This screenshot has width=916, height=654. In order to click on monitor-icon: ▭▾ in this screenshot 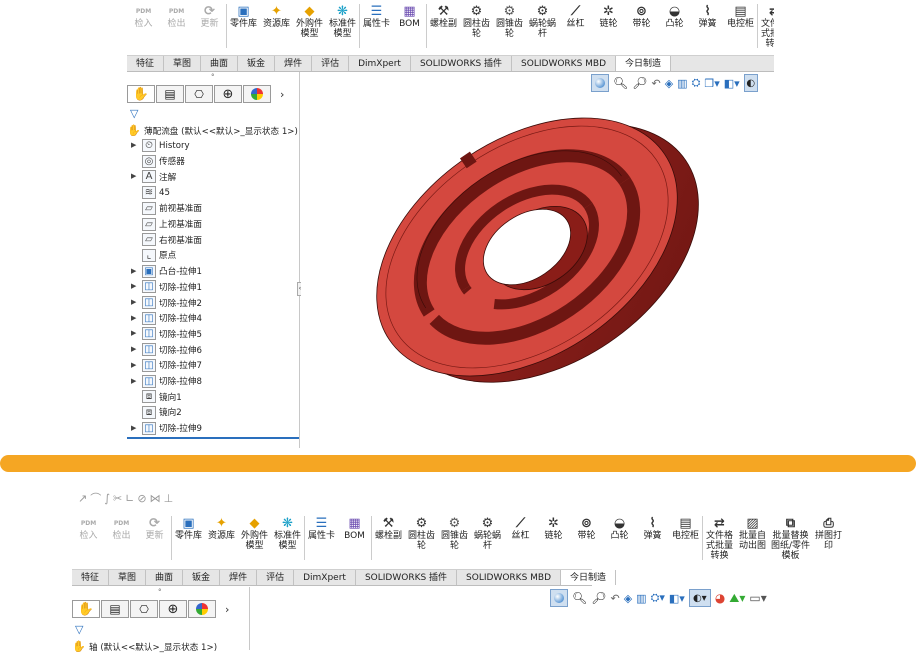, I will do `click(757, 598)`.